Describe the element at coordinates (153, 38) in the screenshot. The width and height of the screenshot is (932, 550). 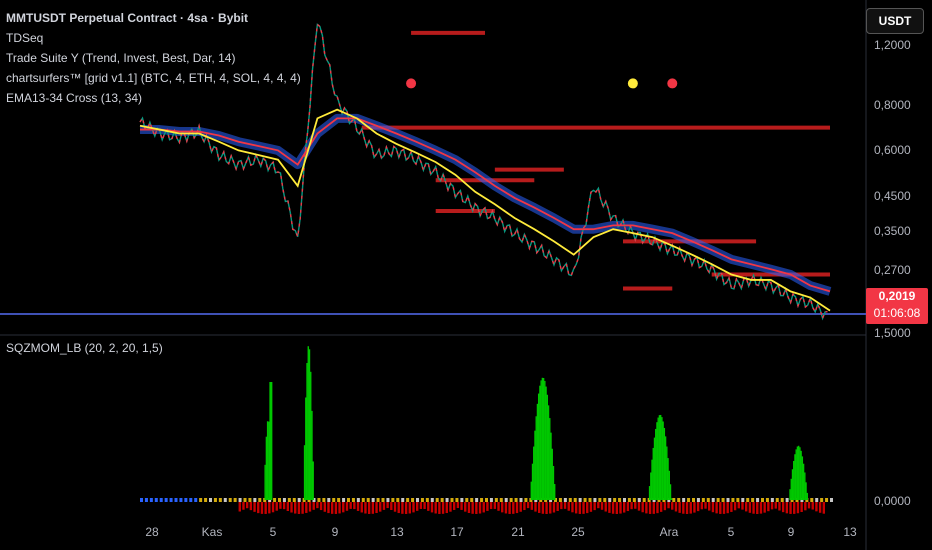
I see `indicator-tdseq: TDSeq` at that location.